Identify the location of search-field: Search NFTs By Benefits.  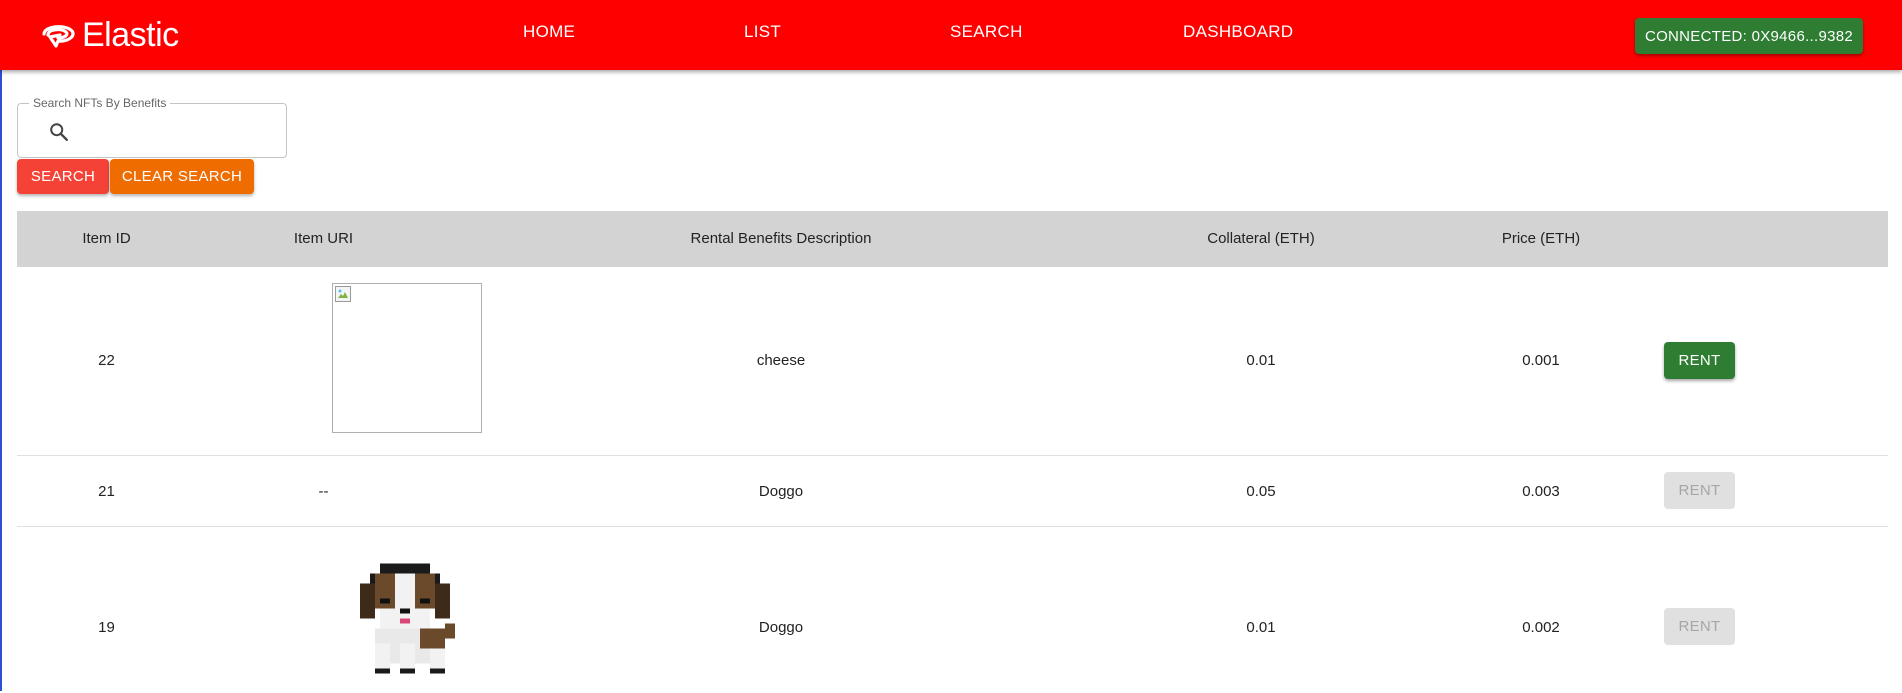
(152, 127).